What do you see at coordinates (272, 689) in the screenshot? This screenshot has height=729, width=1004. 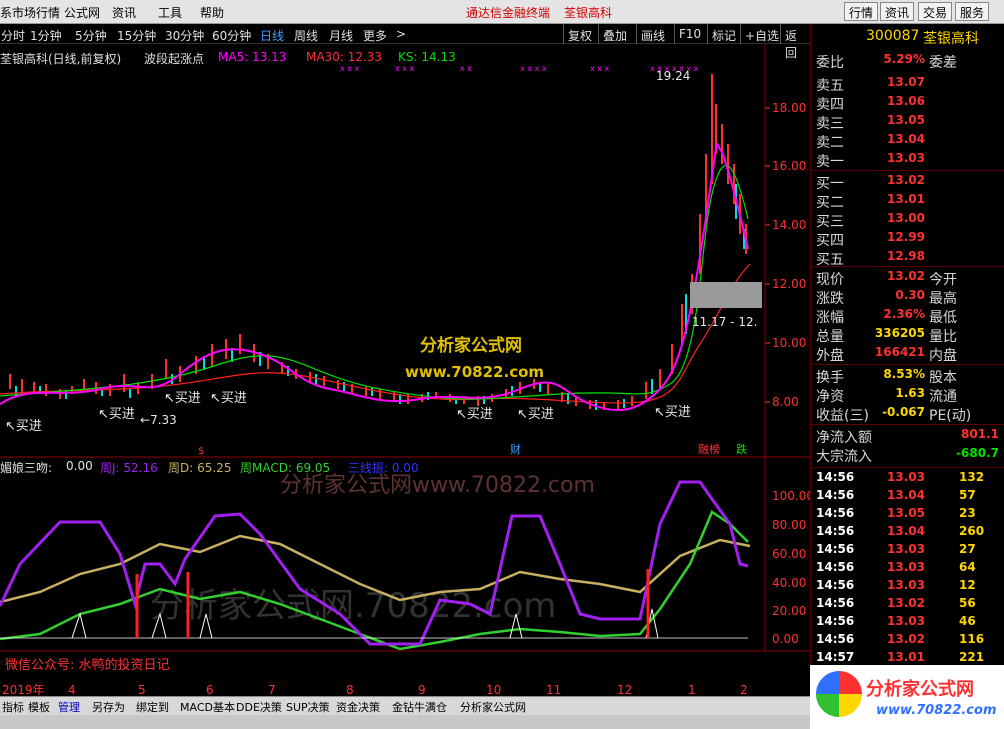 I see `svg-text: 7` at bounding box center [272, 689].